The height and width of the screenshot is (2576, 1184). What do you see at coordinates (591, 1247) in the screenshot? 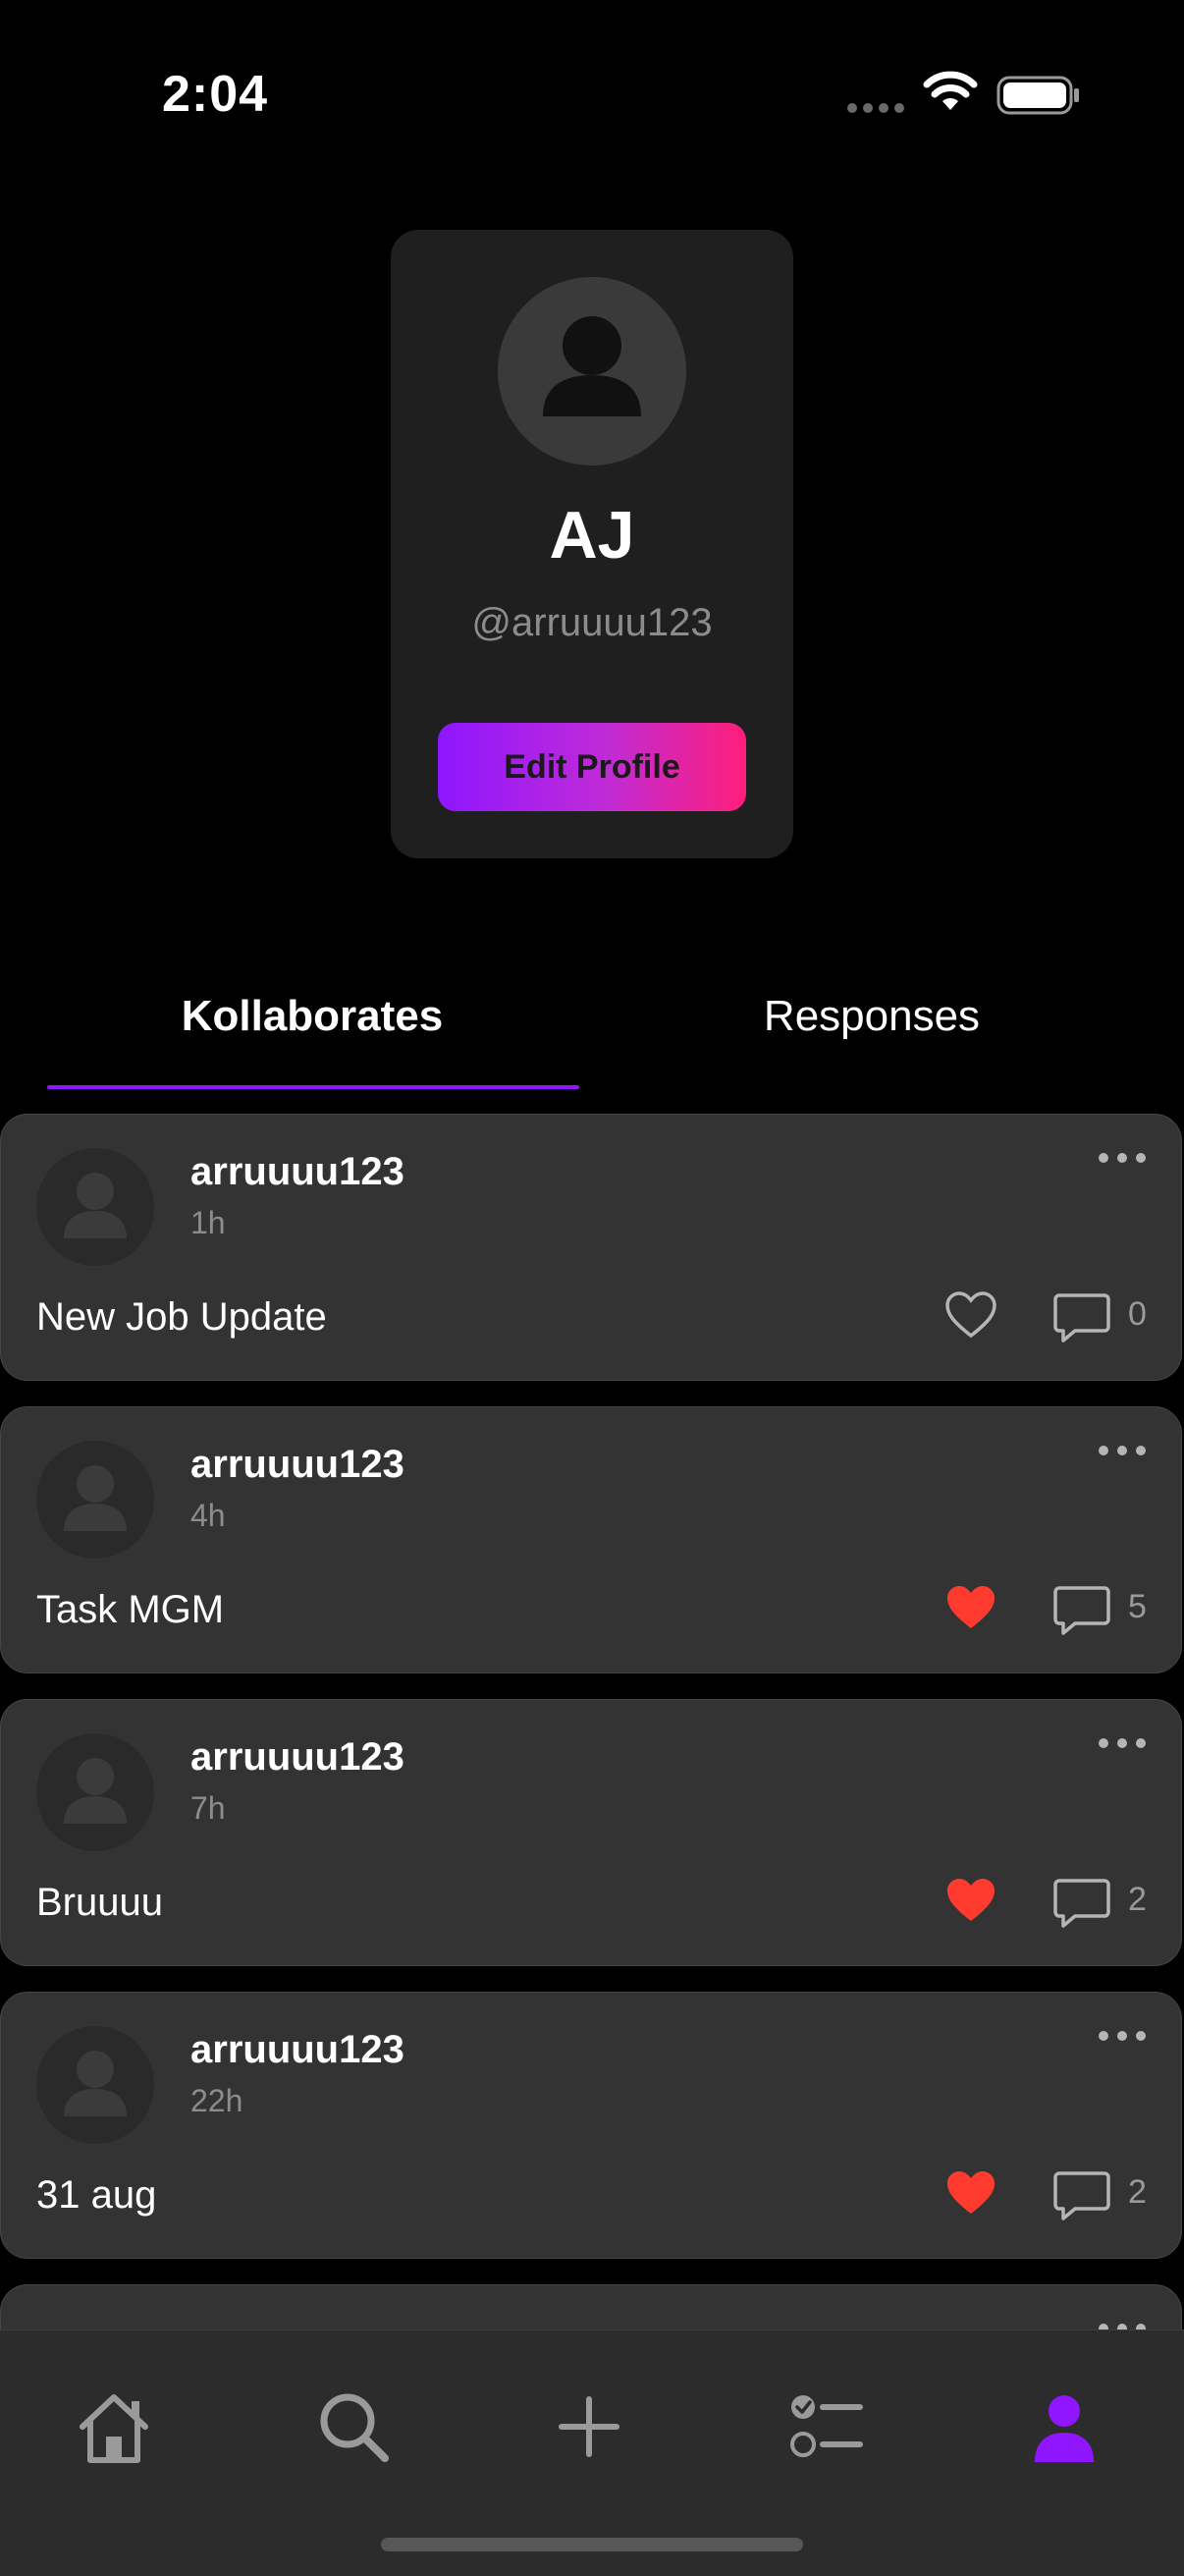
I see `post-card: arruuuu123 1h New Job Update 0` at bounding box center [591, 1247].